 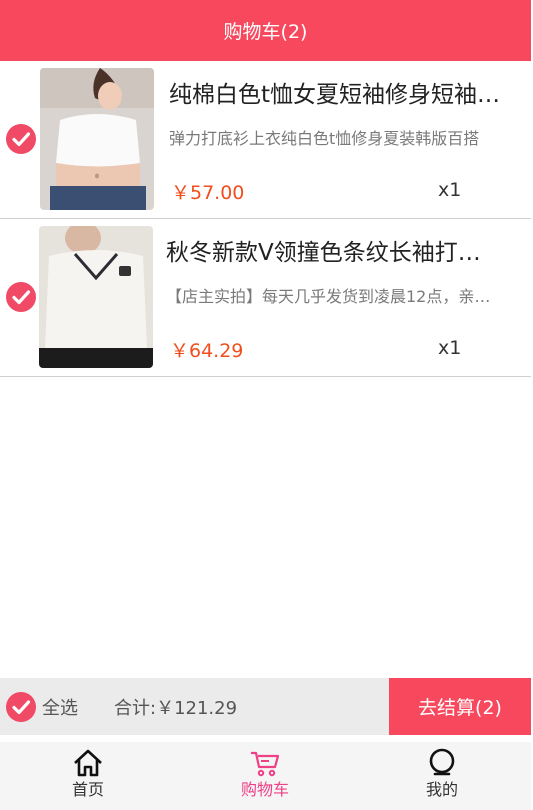 What do you see at coordinates (207, 351) in the screenshot?
I see `product-price: ￥64.29` at bounding box center [207, 351].